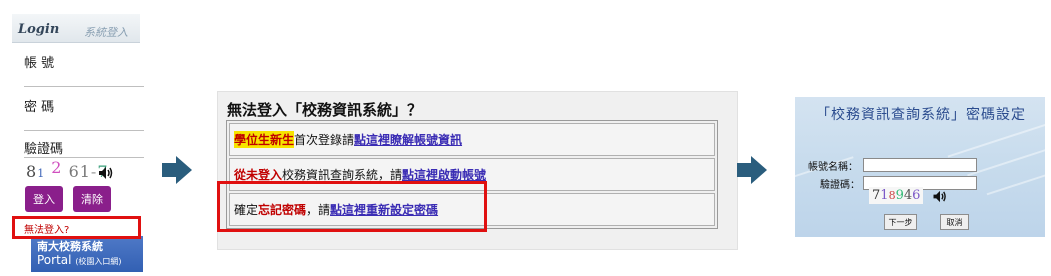 The height and width of the screenshot is (276, 1051). What do you see at coordinates (840, 185) in the screenshot?
I see `reset-captcha-label: 驗證碼：` at bounding box center [840, 185].